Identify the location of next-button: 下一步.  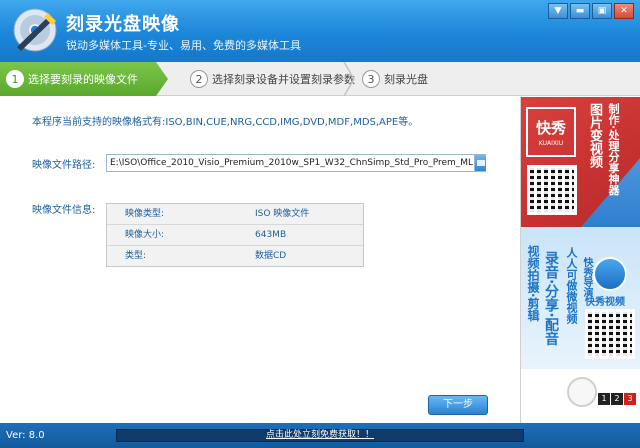
(458, 405).